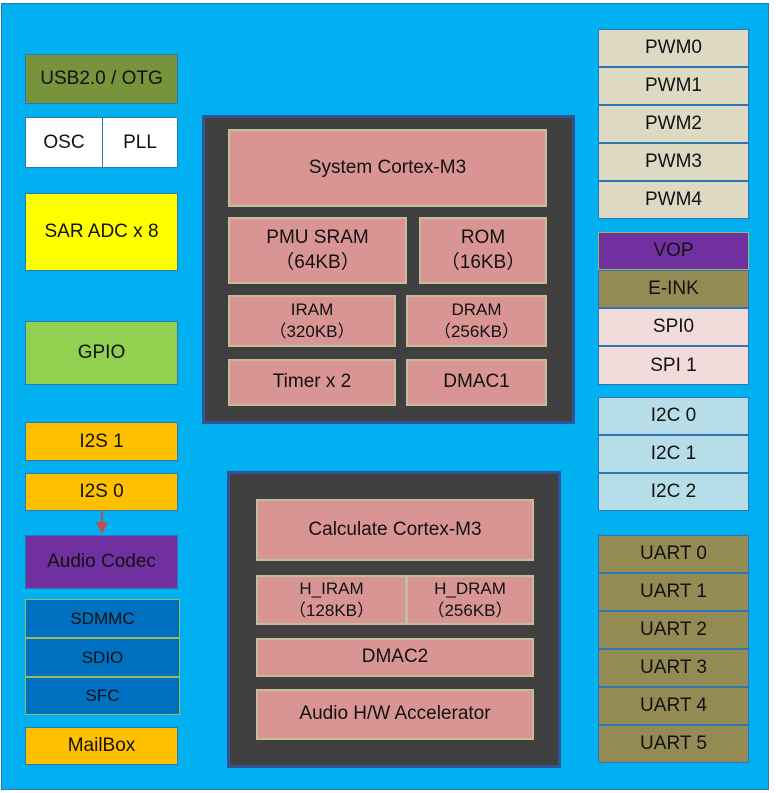 The height and width of the screenshot is (793, 776). Describe the element at coordinates (673, 162) in the screenshot. I see `block-pwm3: PWM3` at that location.